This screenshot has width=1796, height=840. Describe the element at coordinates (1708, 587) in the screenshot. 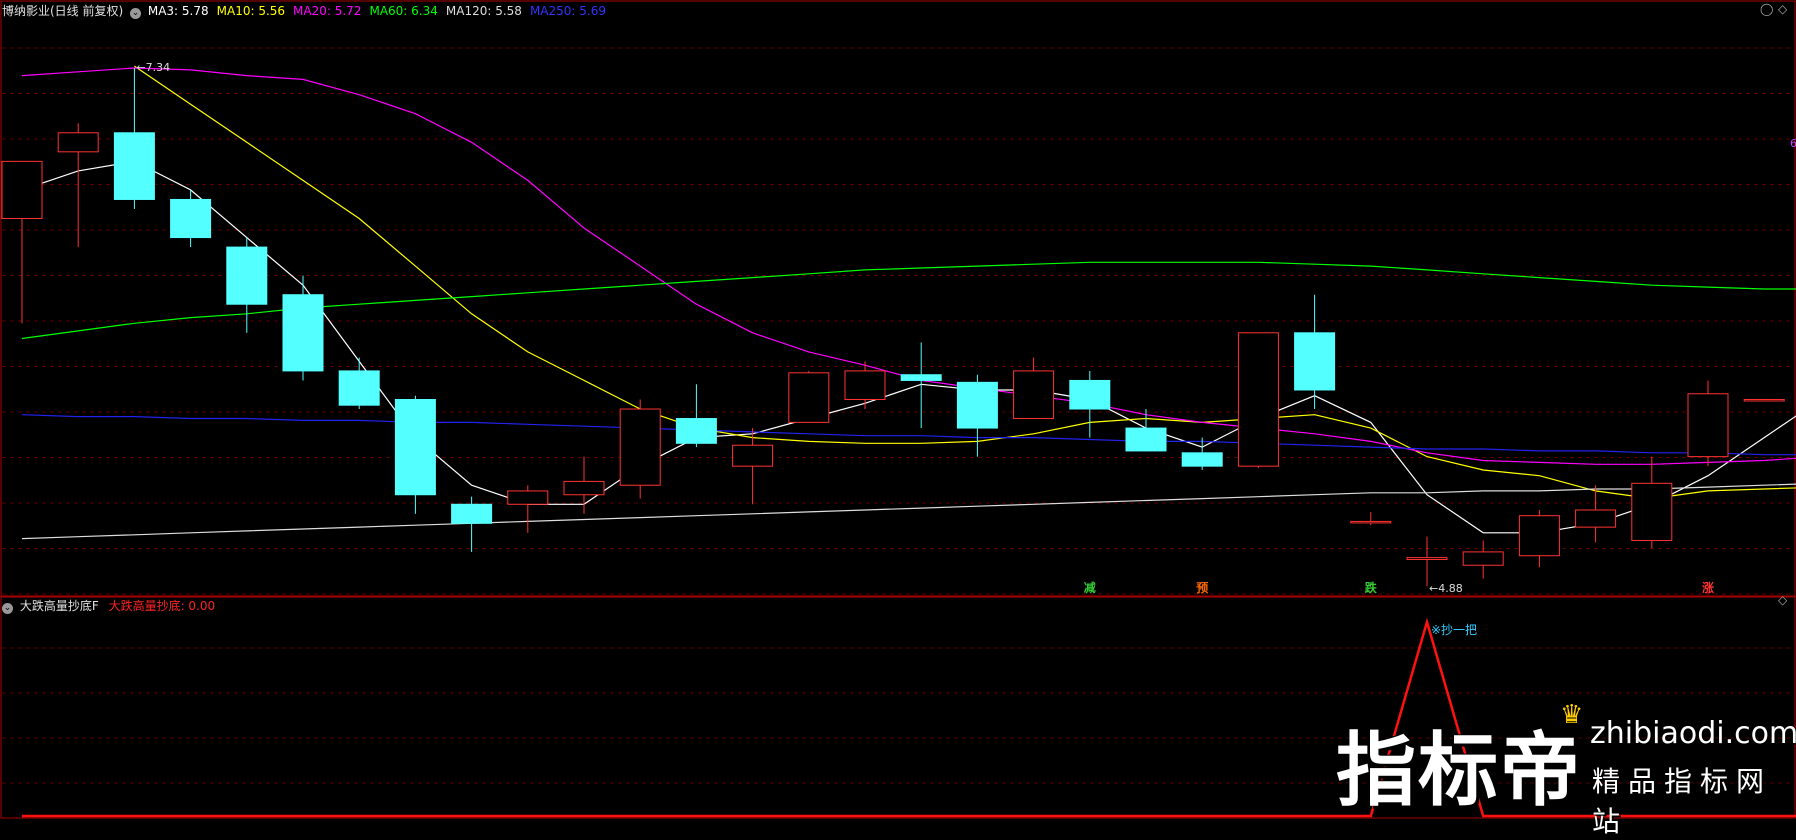

I see `signal-label: 涨` at that location.